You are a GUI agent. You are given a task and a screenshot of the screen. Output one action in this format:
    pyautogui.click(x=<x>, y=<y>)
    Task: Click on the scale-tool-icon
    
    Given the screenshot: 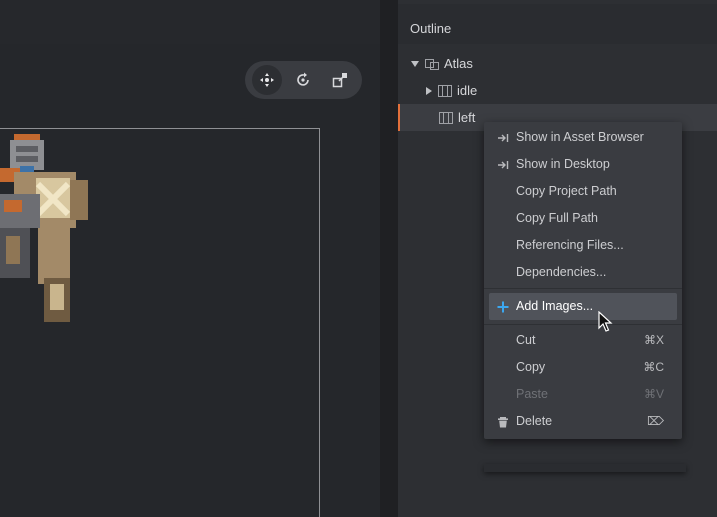 What is the action you would take?
    pyautogui.click(x=339, y=80)
    